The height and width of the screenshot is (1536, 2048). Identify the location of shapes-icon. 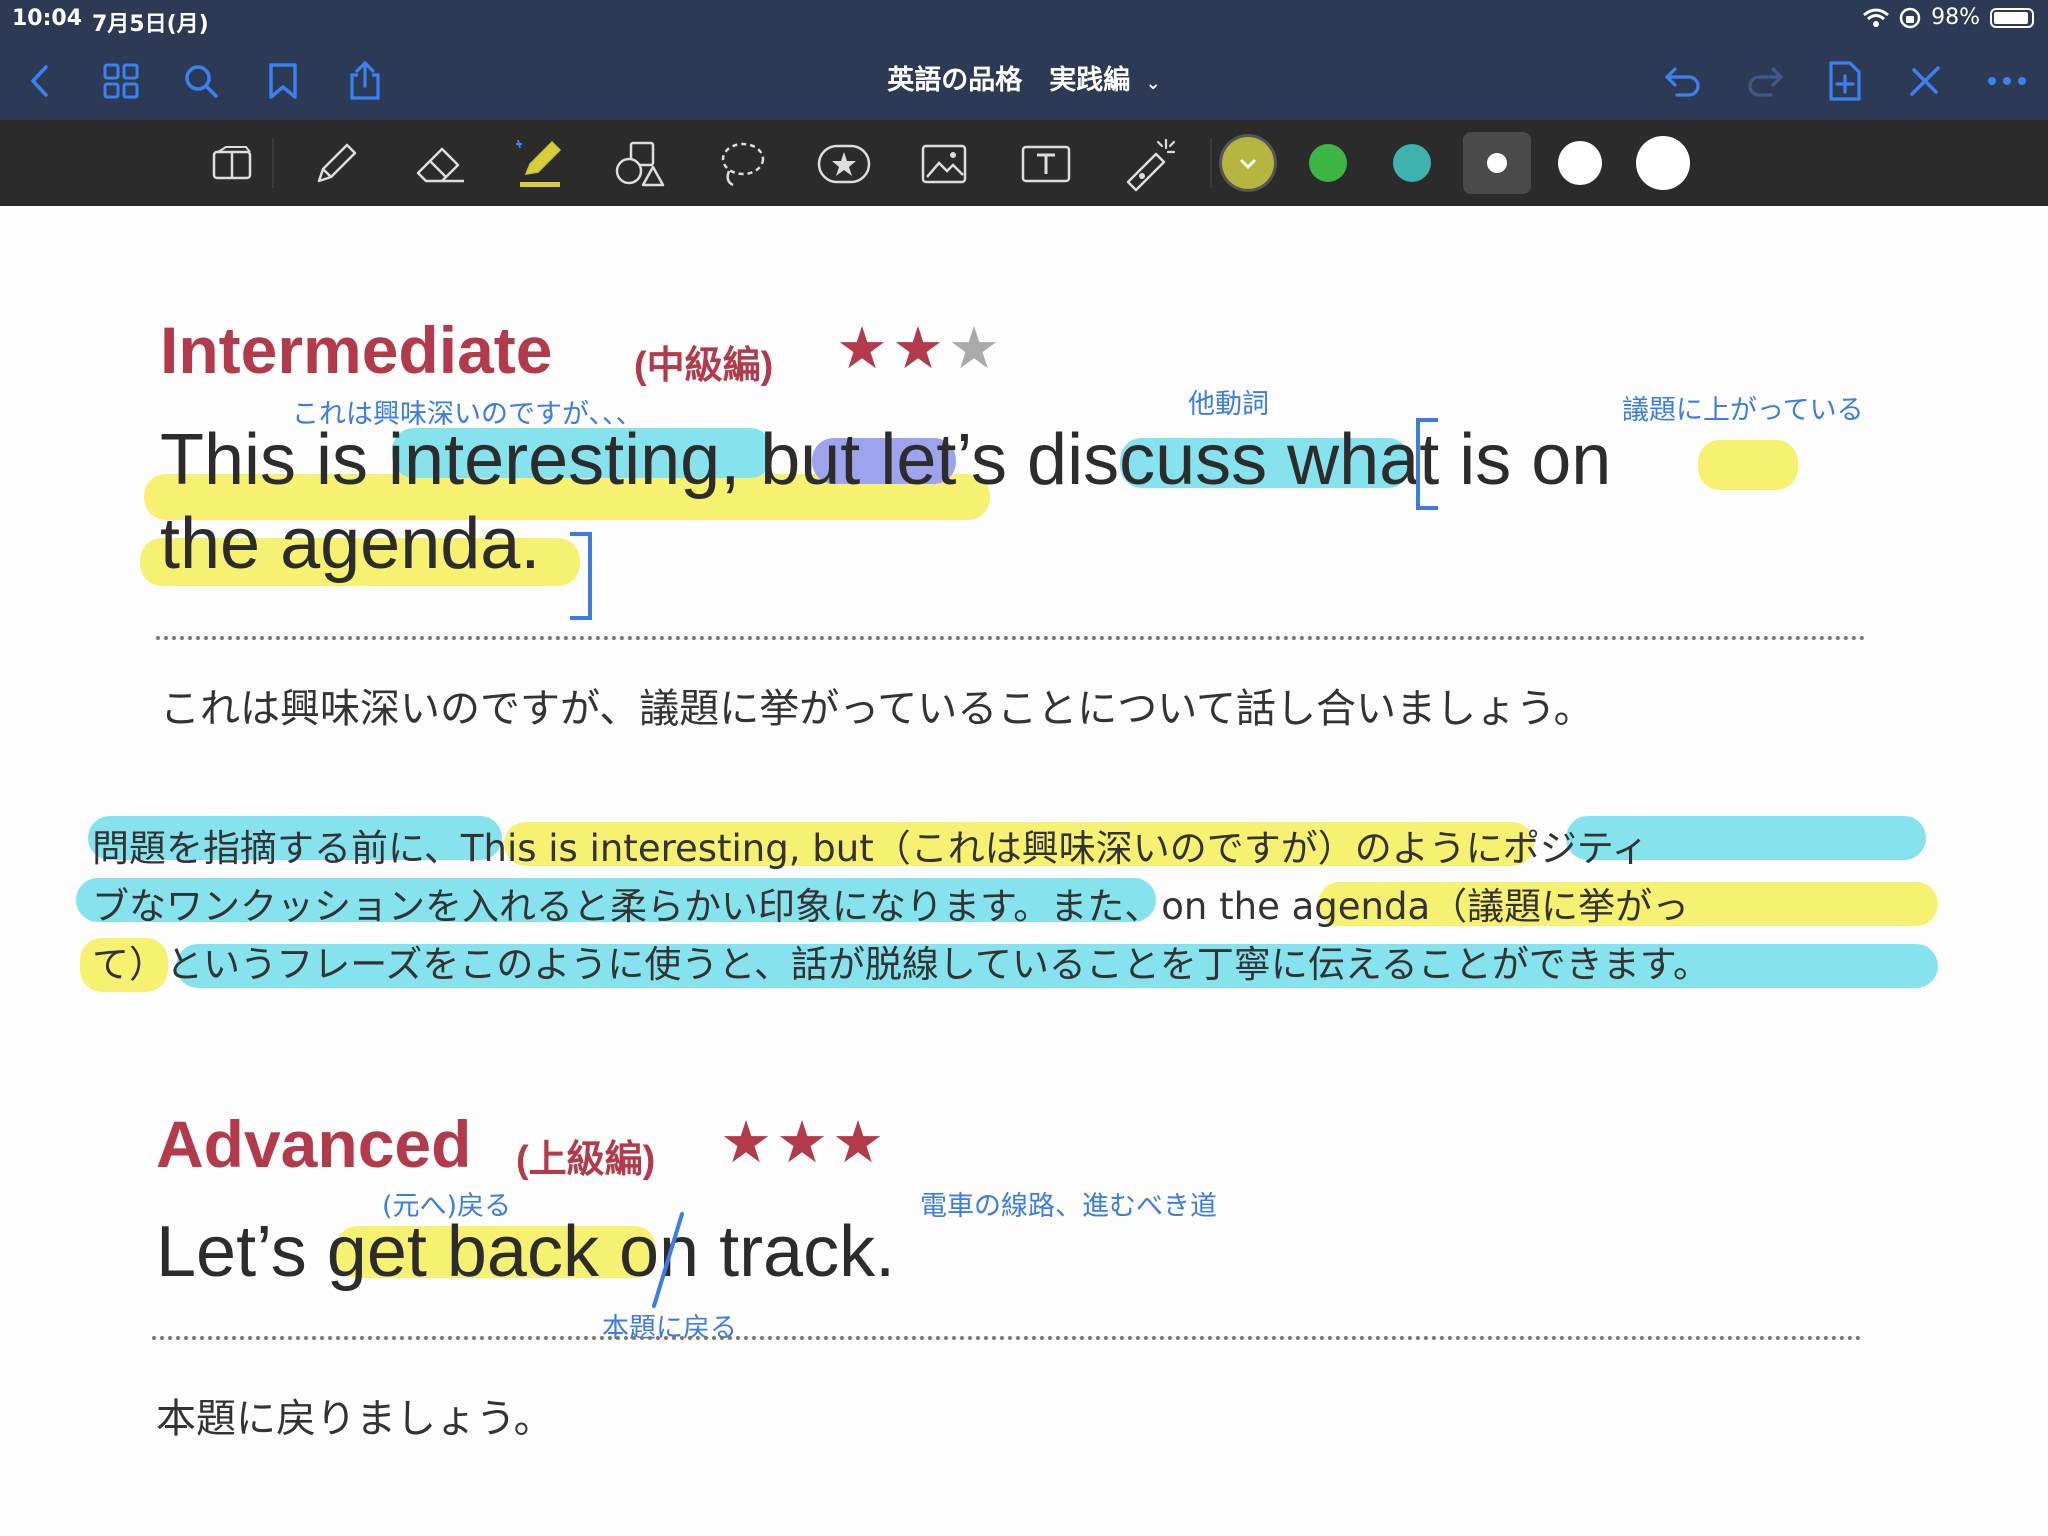
(640, 164).